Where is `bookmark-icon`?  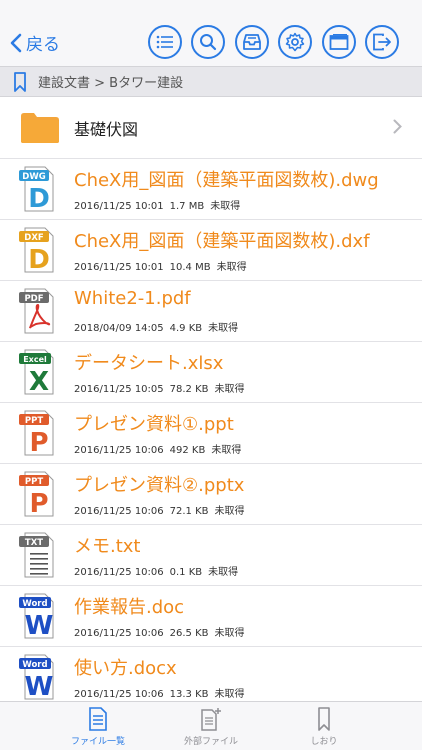 bookmark-icon is located at coordinates (20, 81).